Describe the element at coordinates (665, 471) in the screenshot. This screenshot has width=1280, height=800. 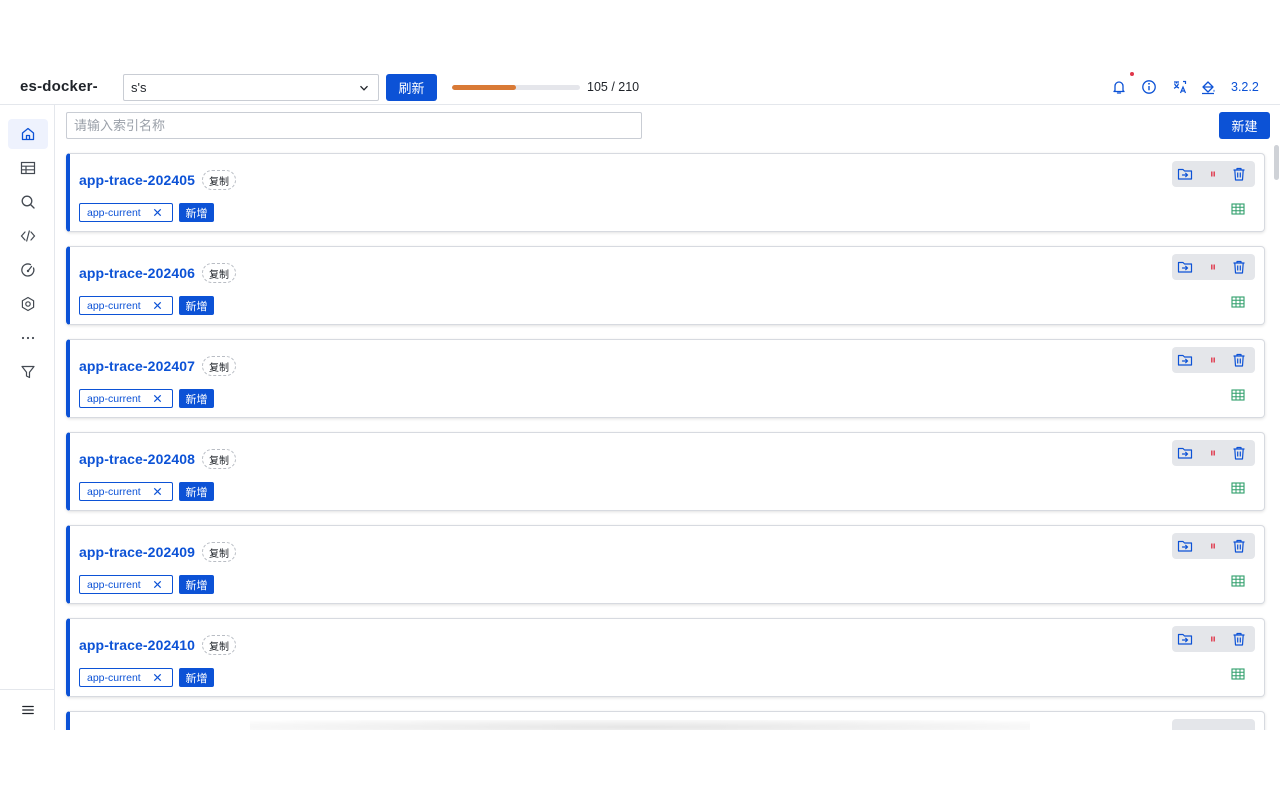
I see `index-card: app-trace-202408 复制 app-current 新增` at that location.